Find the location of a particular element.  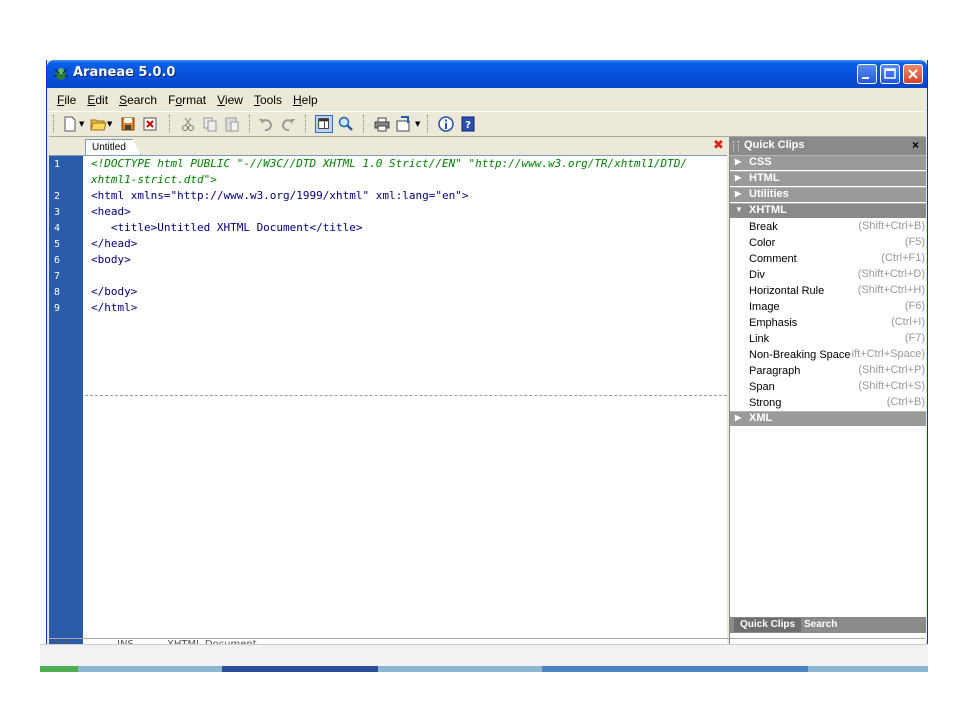

paste-icon is located at coordinates (232, 124).